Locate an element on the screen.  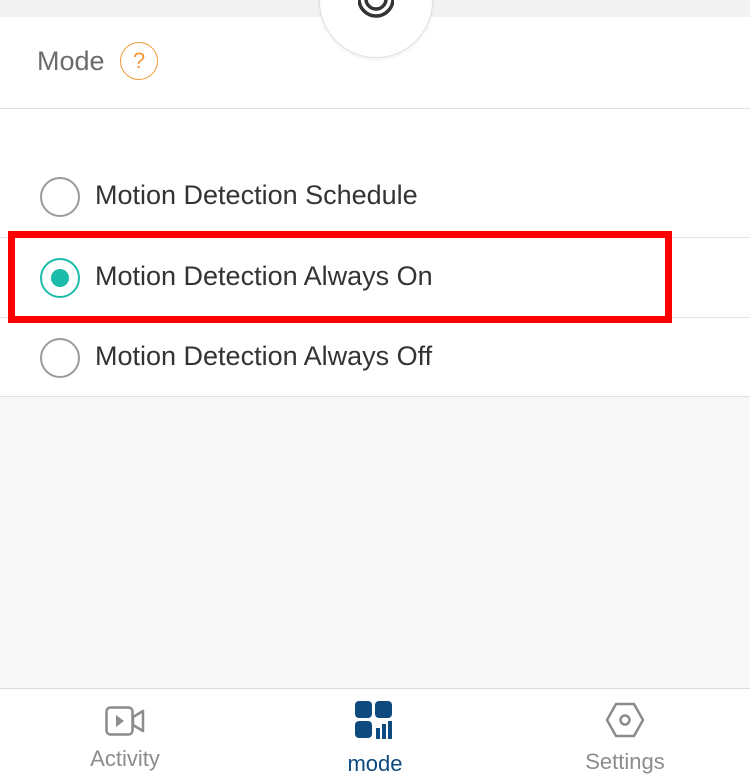
tab-settings: Settings is located at coordinates (625, 734).